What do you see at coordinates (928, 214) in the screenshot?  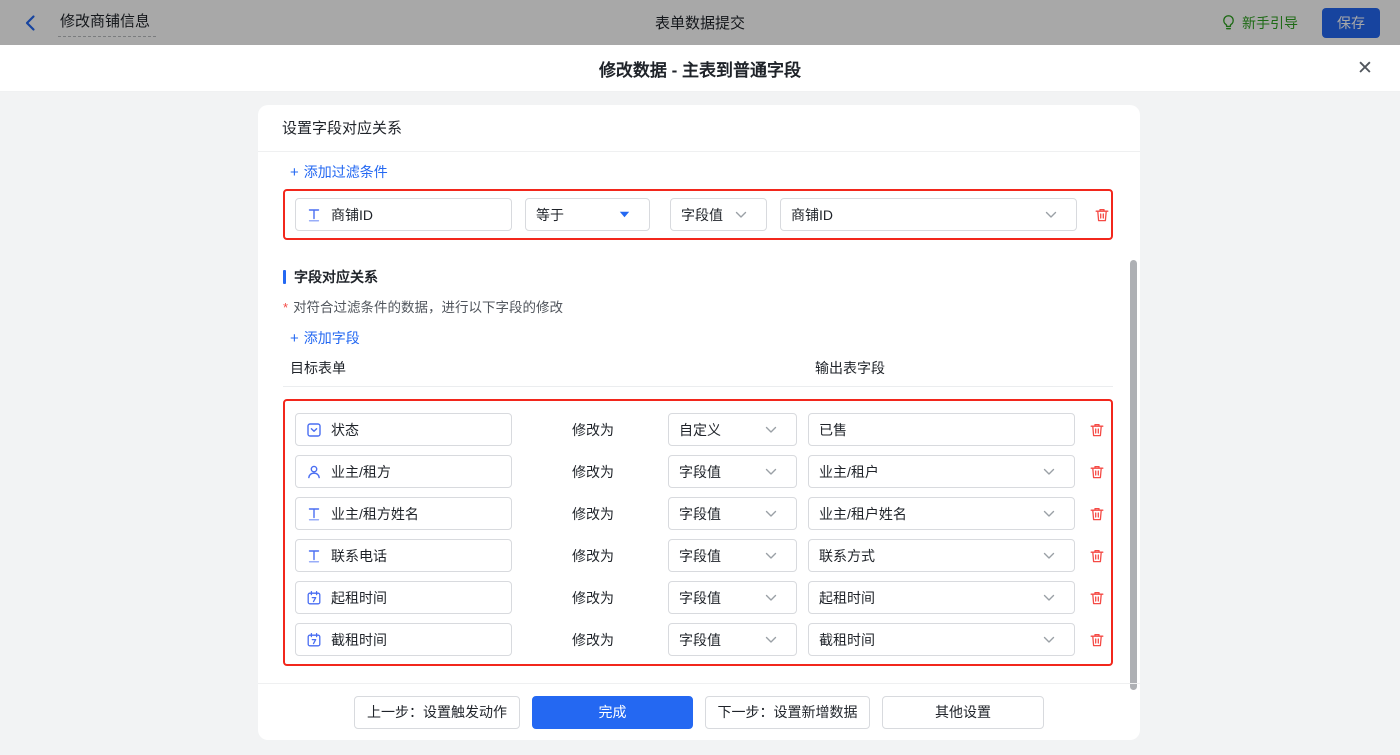 I see `filter-value-select: 商铺ID` at bounding box center [928, 214].